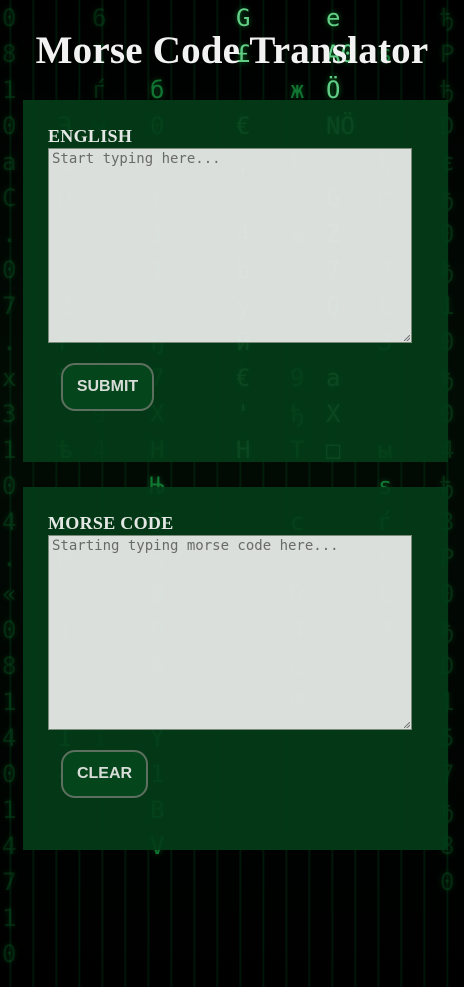 The height and width of the screenshot is (987, 464). I want to click on submit-button: SUBMIT, so click(107, 387).